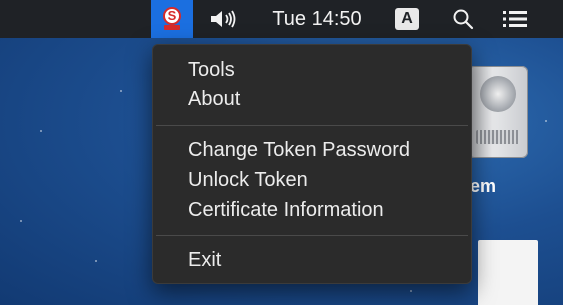 The width and height of the screenshot is (563, 305). What do you see at coordinates (483, 186) in the screenshot?
I see `drive-label: em` at bounding box center [483, 186].